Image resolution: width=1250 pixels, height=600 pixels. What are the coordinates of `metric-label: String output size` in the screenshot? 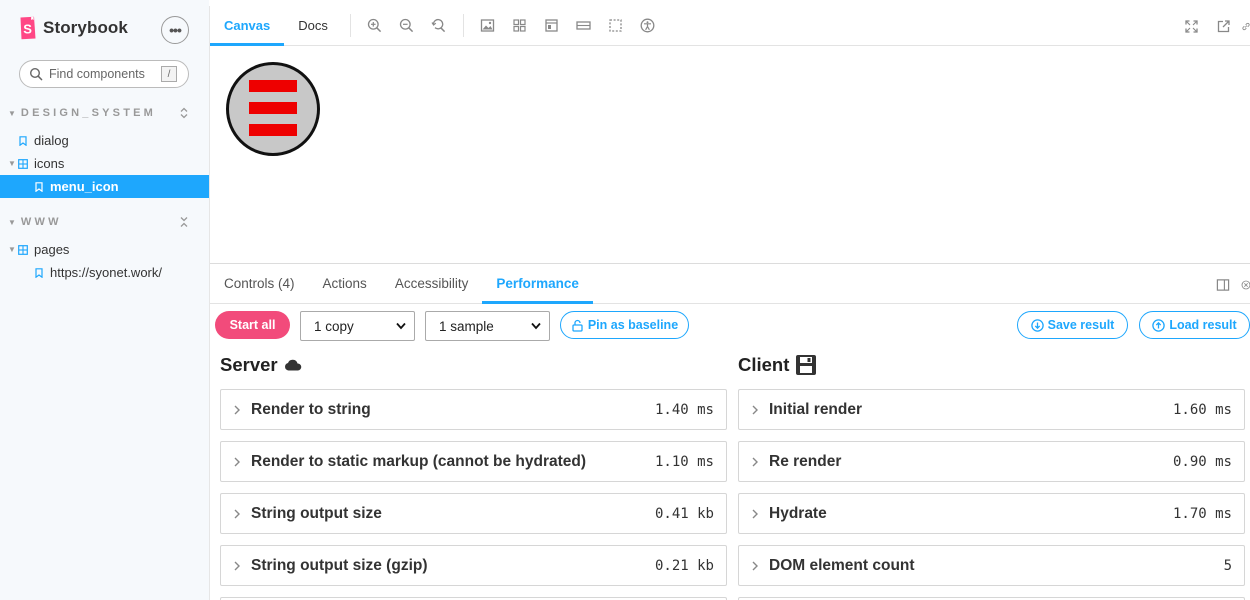 It's located at (316, 513).